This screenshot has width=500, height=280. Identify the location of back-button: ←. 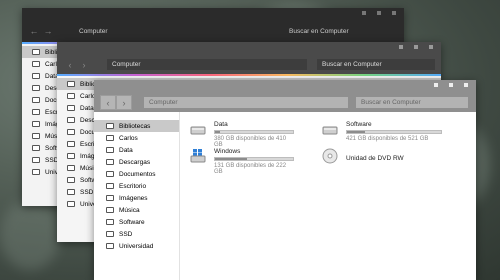
(34, 31).